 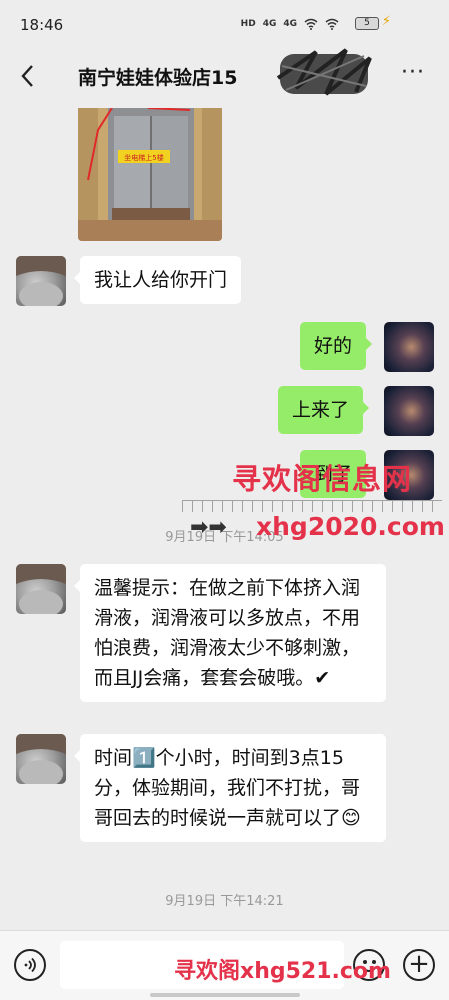 I want to click on message-bubble: 上来了, so click(x=324, y=410).